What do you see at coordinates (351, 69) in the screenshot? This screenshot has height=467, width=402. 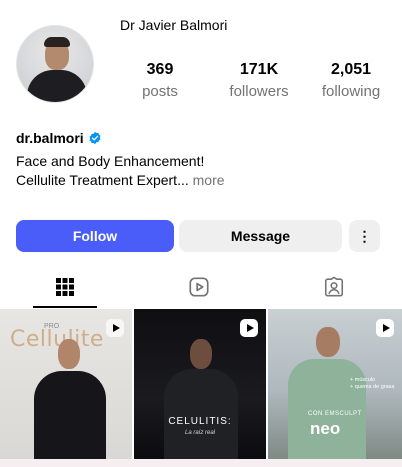 I see `stat-following-value: 2,051` at bounding box center [351, 69].